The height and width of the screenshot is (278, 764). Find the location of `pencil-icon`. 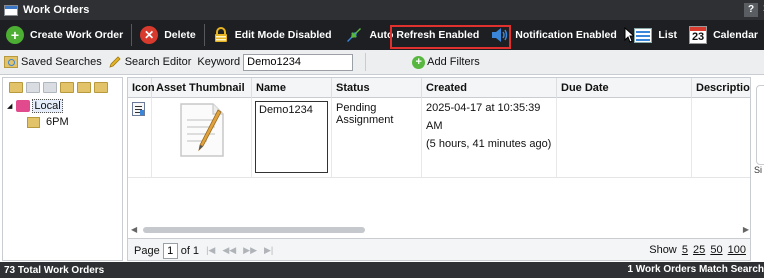

pencil-icon is located at coordinates (115, 62).